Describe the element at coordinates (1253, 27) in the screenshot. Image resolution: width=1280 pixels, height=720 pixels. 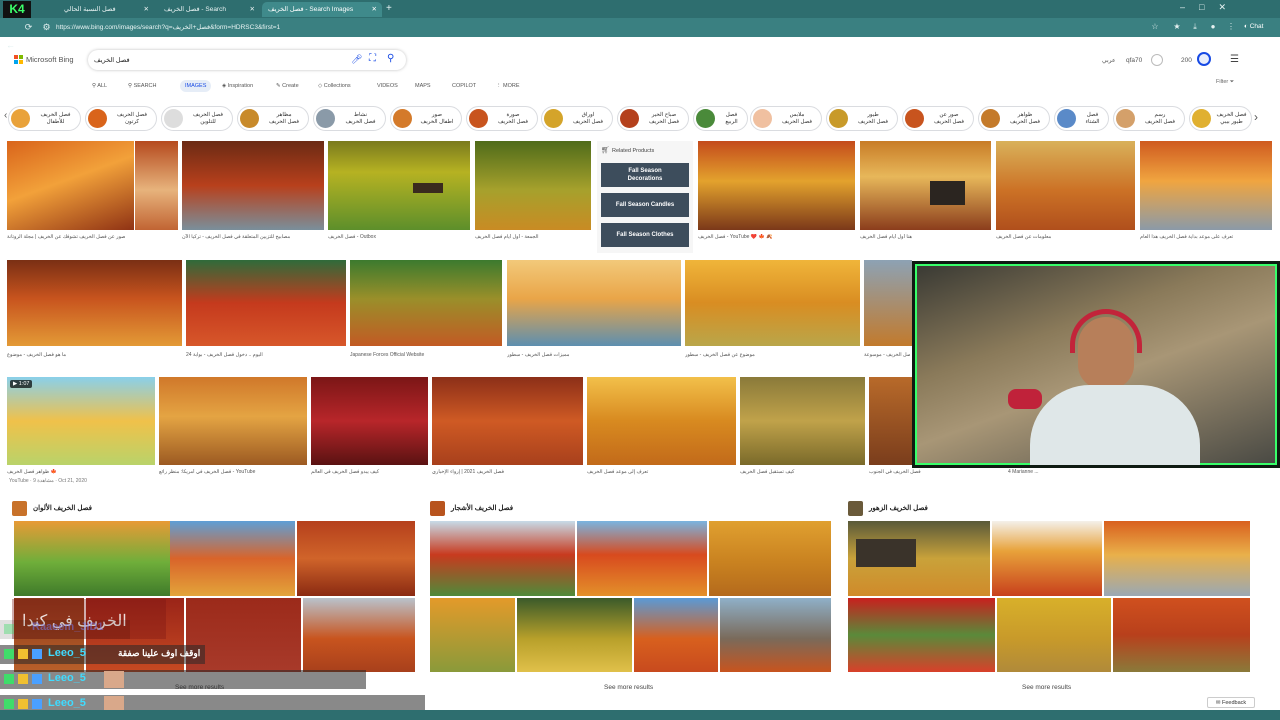
I see `chat-button: ◐ Chat` at that location.